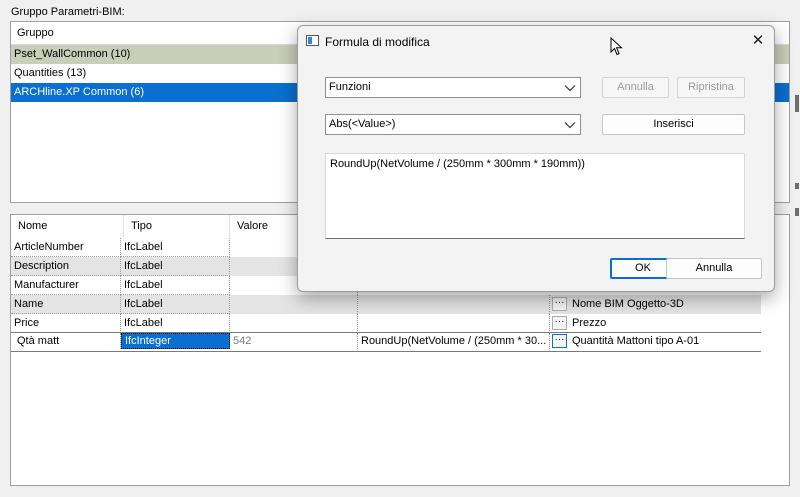 This screenshot has height=497, width=800. Describe the element at coordinates (453, 87) in the screenshot. I see `category-combo: Funzioni` at that location.